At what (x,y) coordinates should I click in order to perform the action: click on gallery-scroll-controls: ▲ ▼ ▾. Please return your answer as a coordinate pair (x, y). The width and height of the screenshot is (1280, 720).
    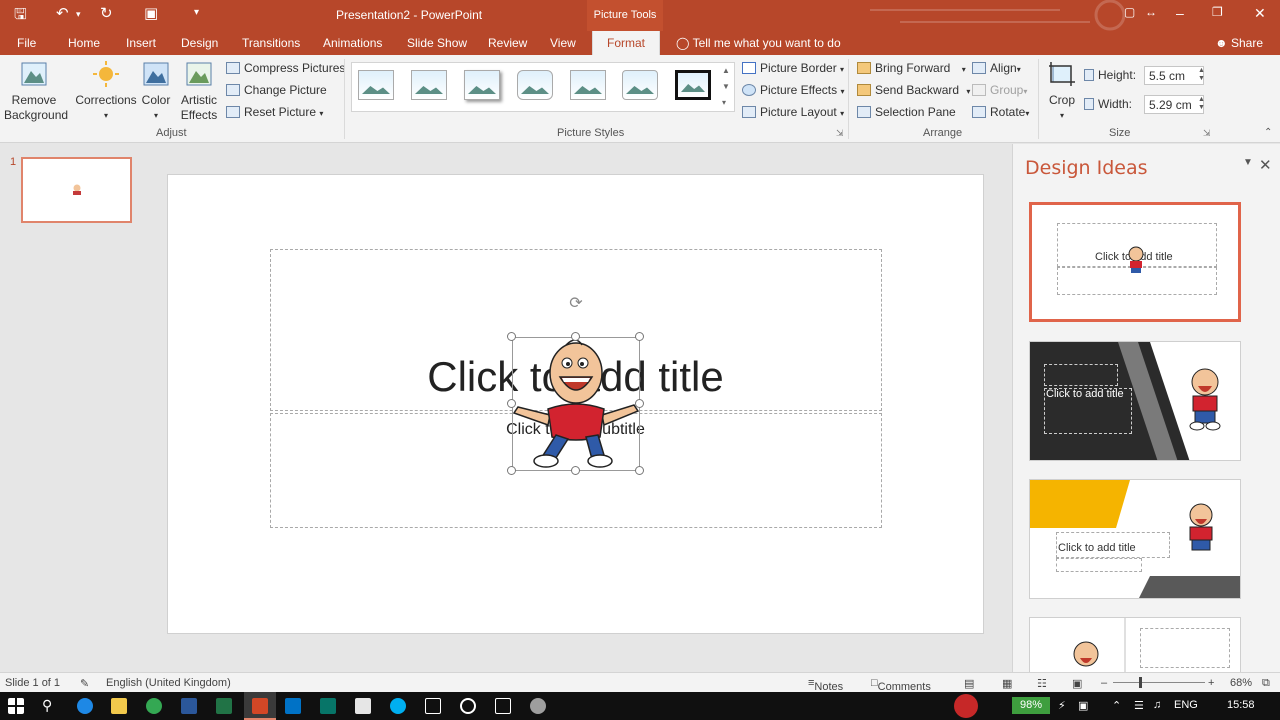
    Looking at the image, I should click on (726, 87).